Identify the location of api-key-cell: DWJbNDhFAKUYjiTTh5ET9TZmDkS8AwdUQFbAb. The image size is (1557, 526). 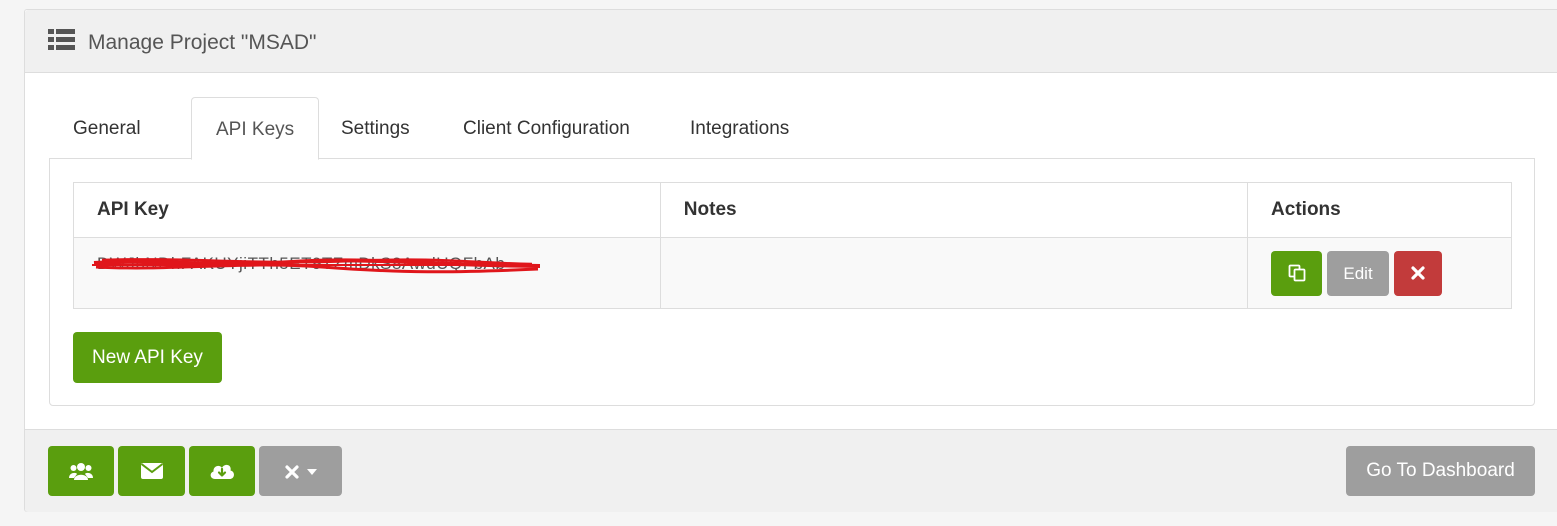
(367, 273).